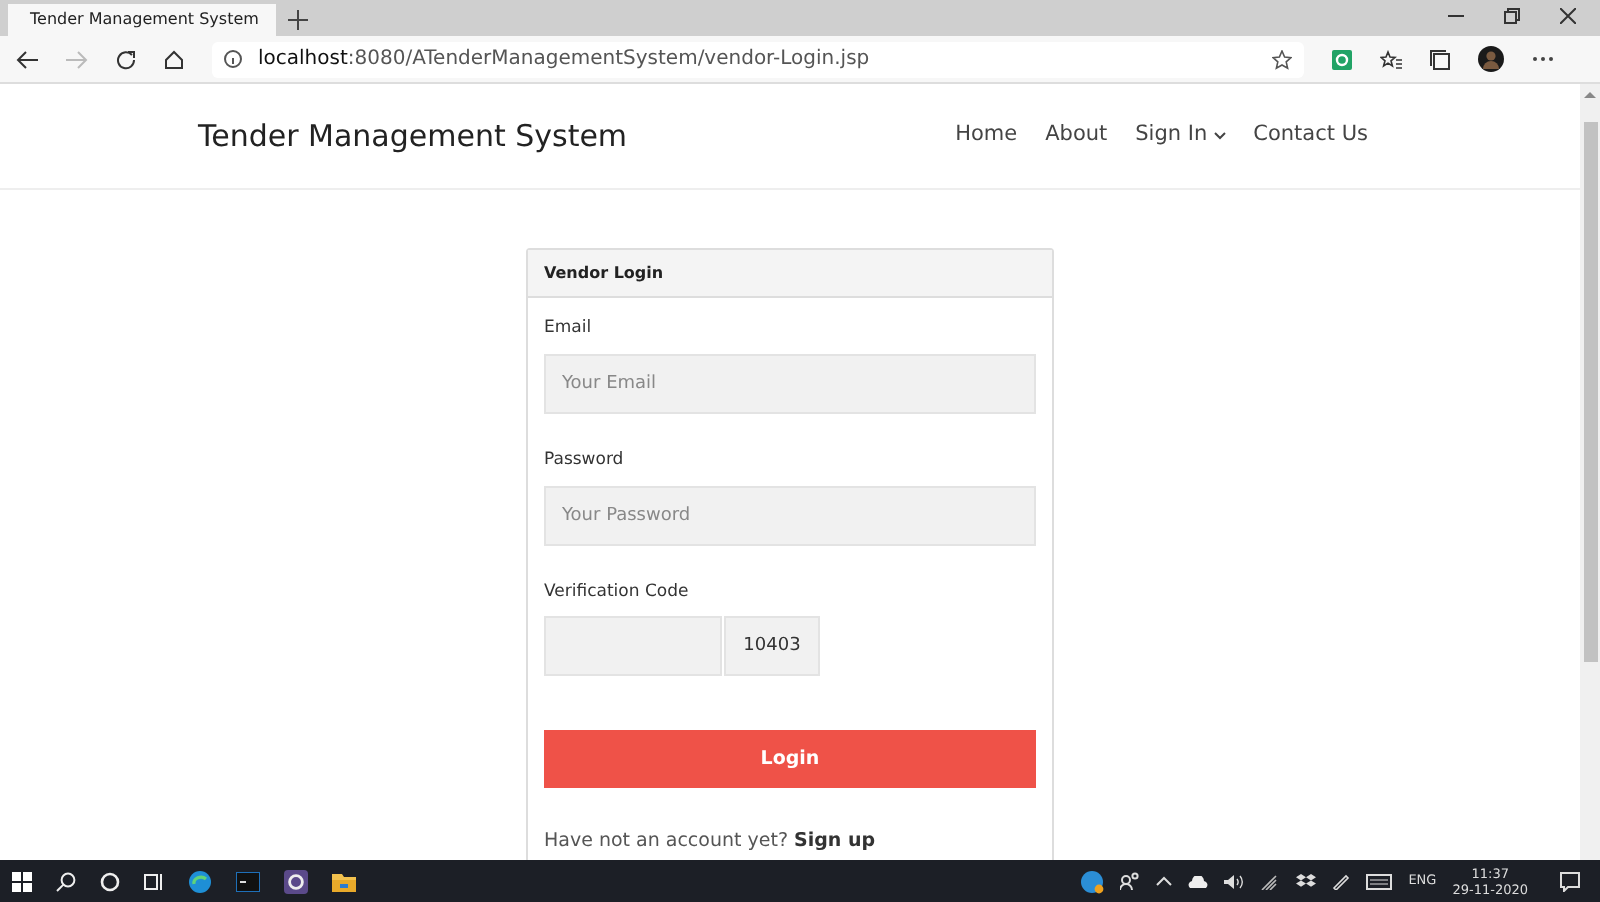 The image size is (1600, 902). I want to click on collections-icon, so click(1440, 59).